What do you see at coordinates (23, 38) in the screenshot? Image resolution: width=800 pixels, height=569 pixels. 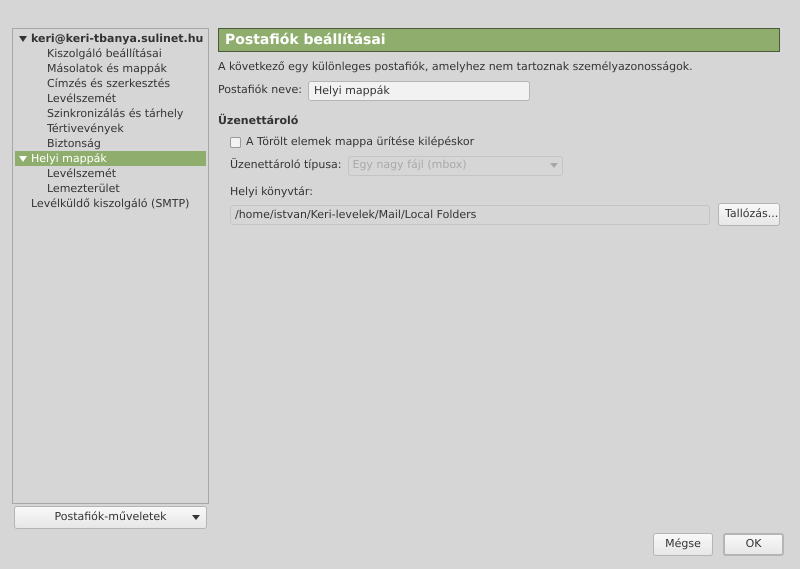 I see `expander-icon` at bounding box center [23, 38].